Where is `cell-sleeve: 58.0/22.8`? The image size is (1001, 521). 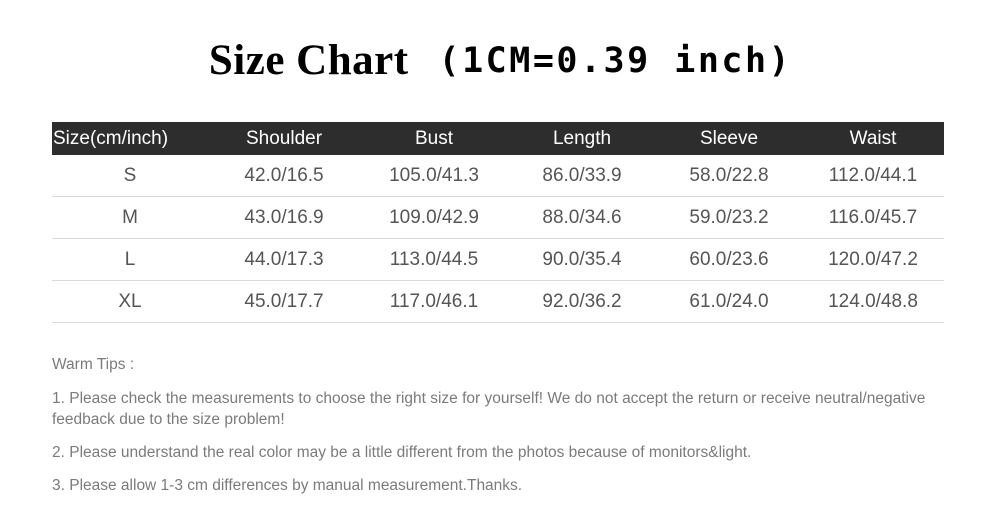
cell-sleeve: 58.0/22.8 is located at coordinates (729, 176).